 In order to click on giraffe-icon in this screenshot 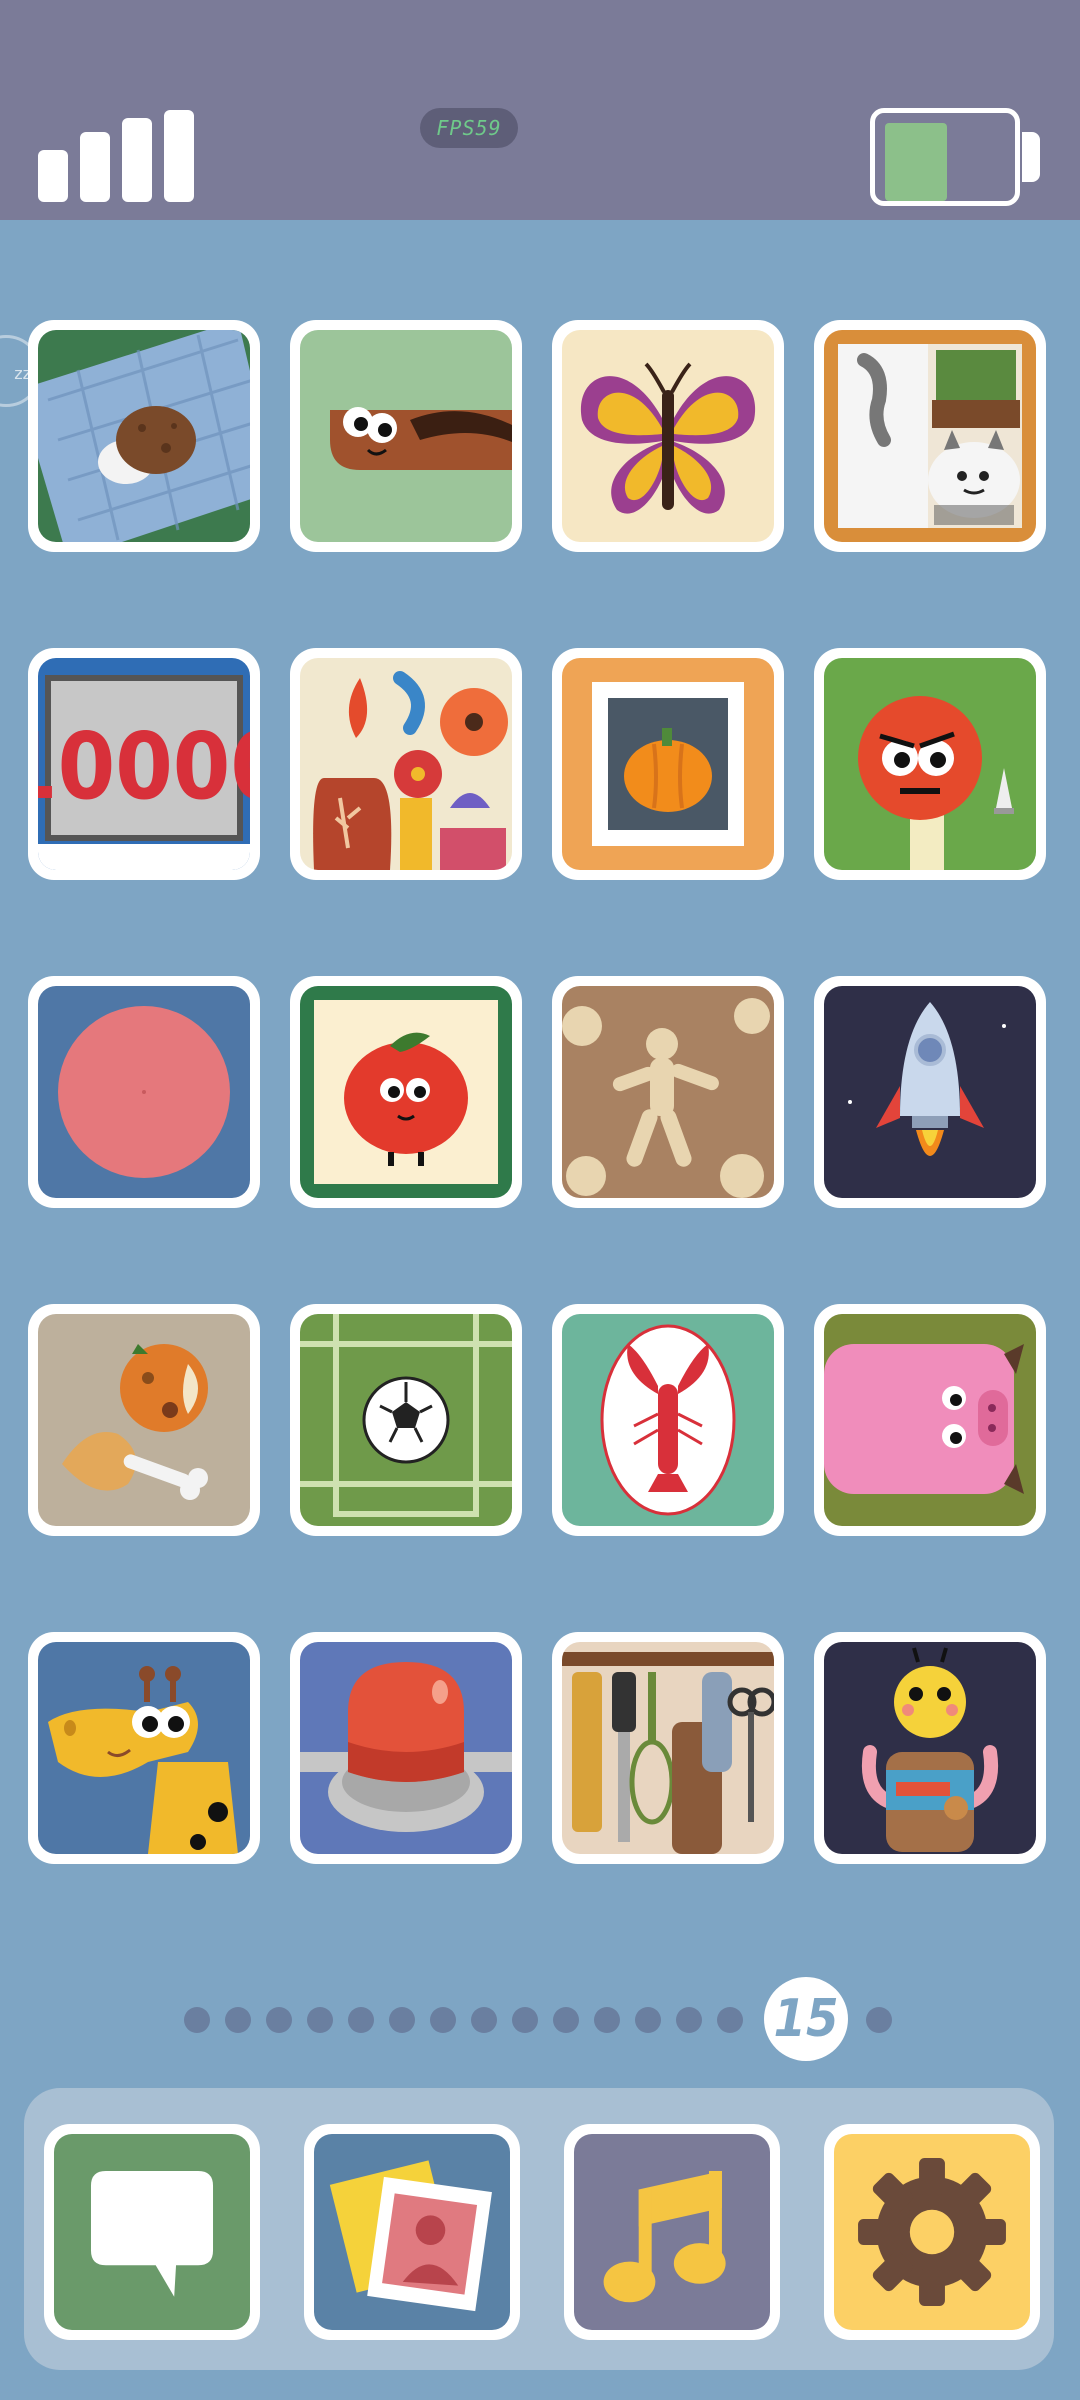, I will do `click(144, 1748)`.